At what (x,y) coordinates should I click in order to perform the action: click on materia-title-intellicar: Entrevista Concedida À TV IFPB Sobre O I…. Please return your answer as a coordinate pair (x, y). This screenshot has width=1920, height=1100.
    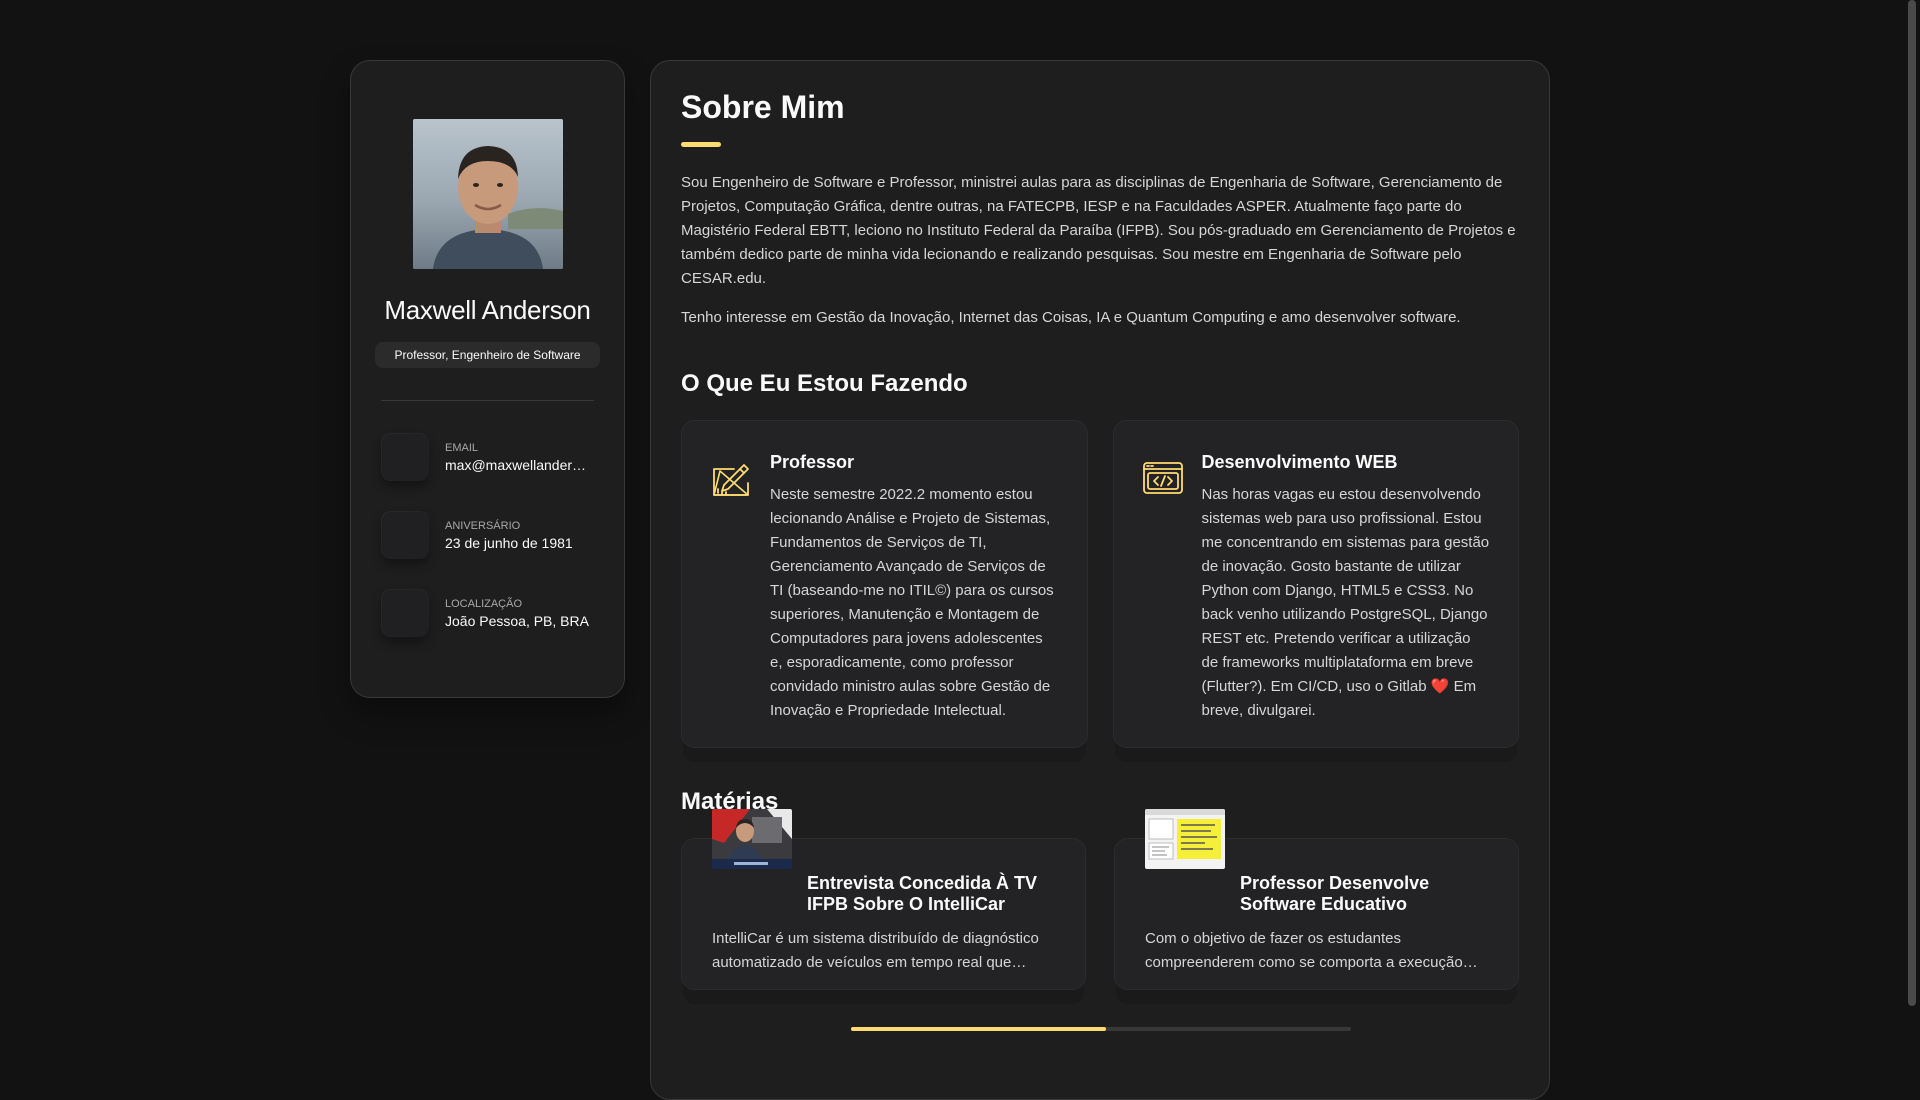
    Looking at the image, I should click on (931, 894).